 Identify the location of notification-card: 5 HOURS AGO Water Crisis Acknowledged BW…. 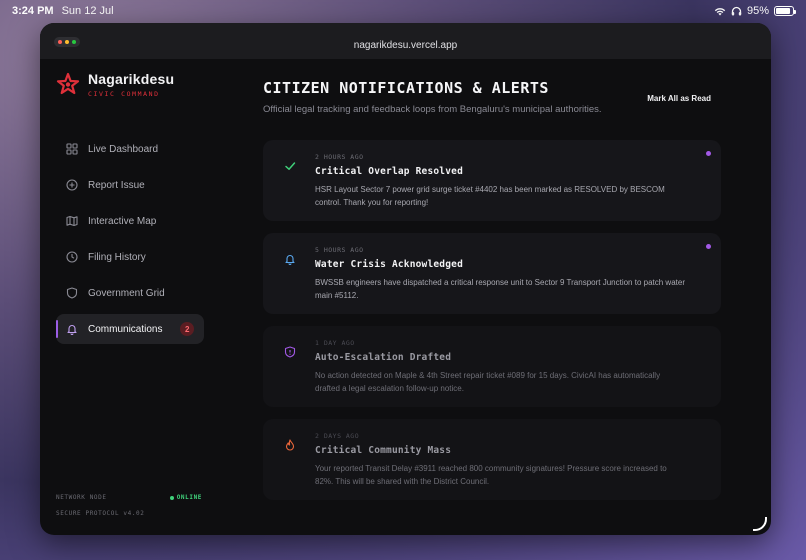
(492, 273).